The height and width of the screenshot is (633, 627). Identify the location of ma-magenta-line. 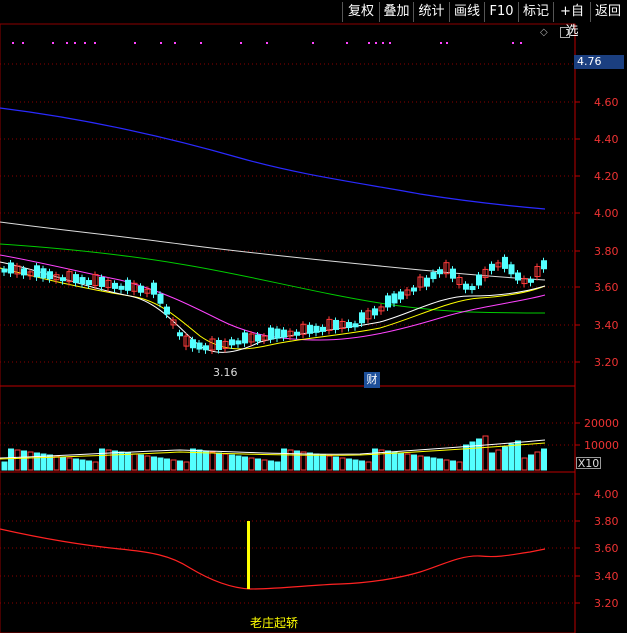
(273, 297).